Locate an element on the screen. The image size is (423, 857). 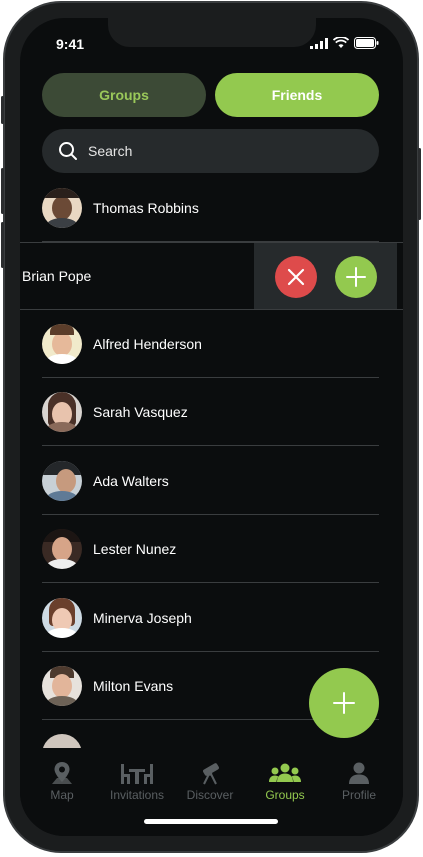
friend-row-swiped: Brian Pope is located at coordinates (211, 276).